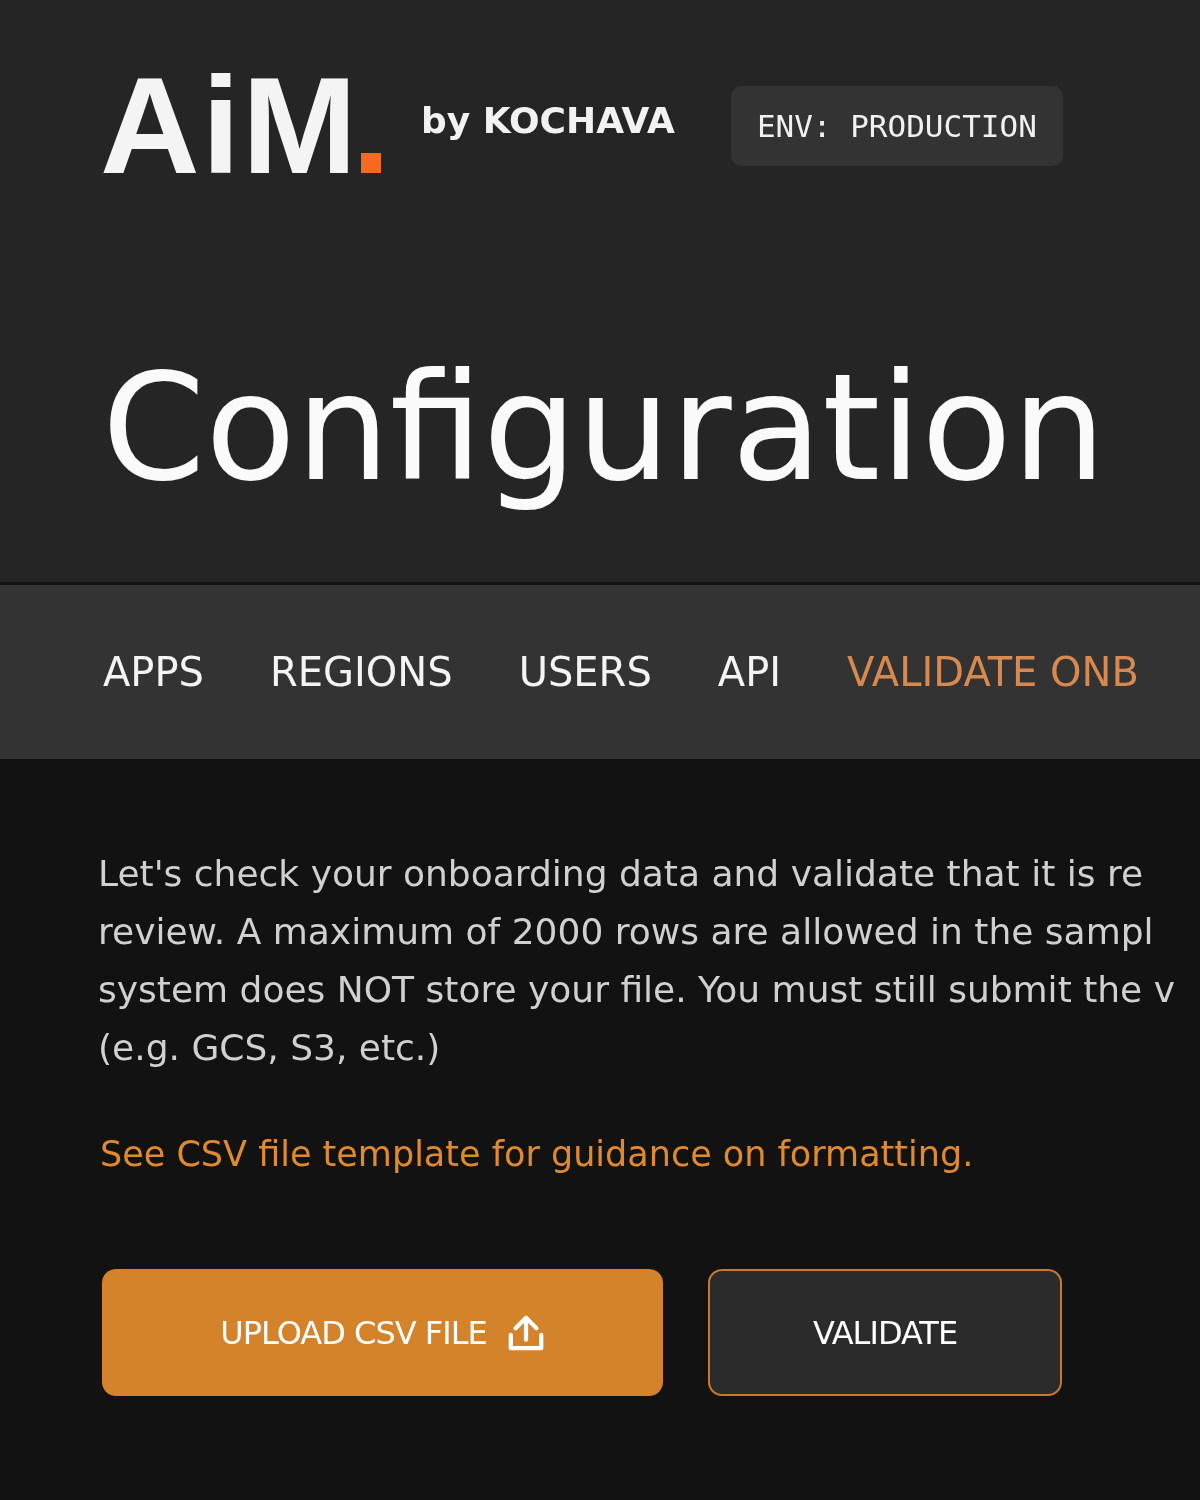 This screenshot has width=1200, height=1500. Describe the element at coordinates (993, 672) in the screenshot. I see `nav-tab: VALIDATE ONB` at that location.